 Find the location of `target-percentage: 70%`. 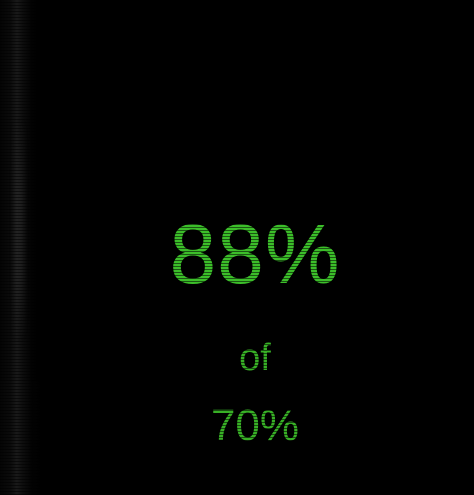

target-percentage: 70% is located at coordinates (255, 425).